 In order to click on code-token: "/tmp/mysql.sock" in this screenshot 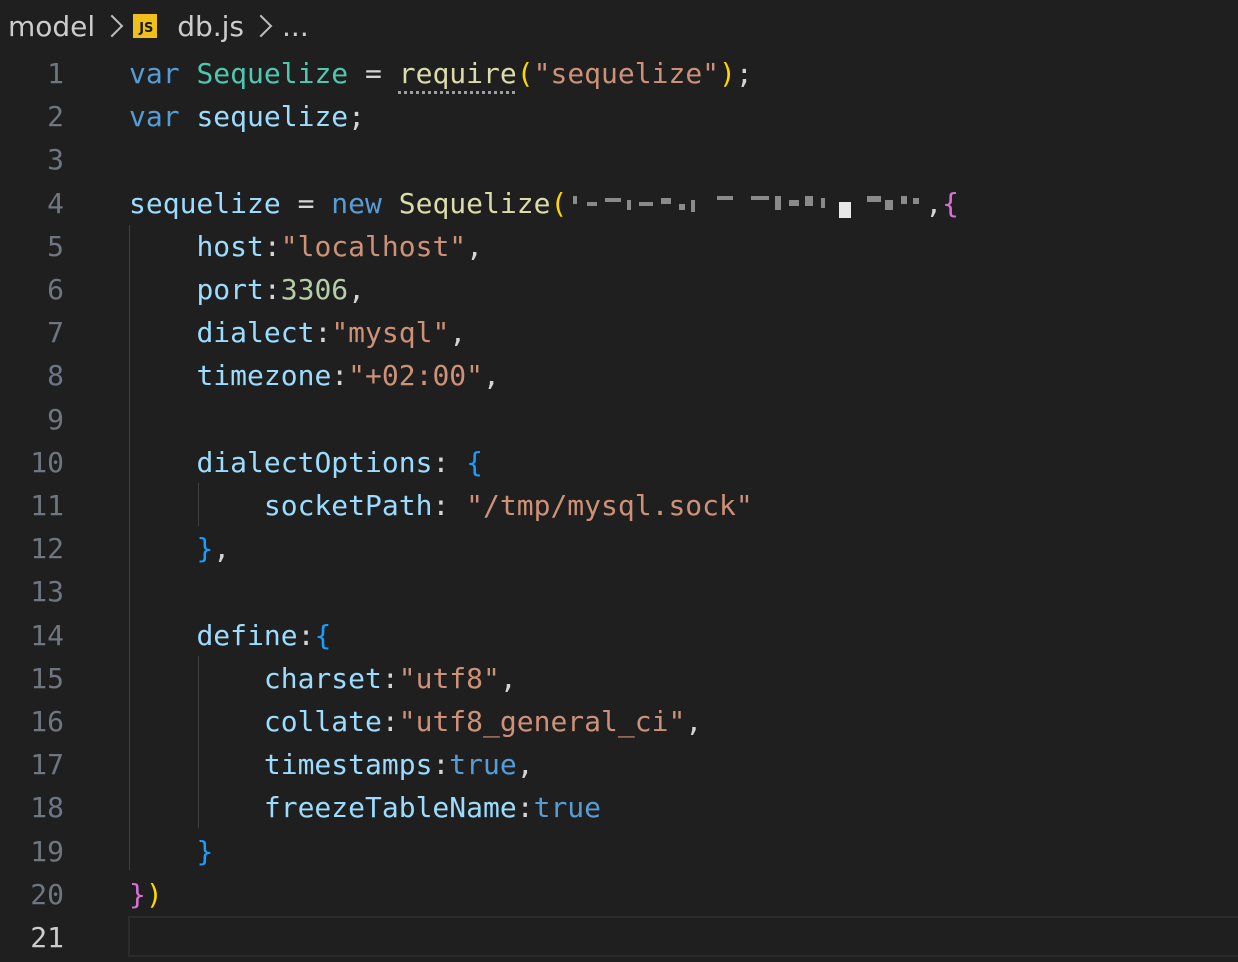, I will do `click(609, 505)`.